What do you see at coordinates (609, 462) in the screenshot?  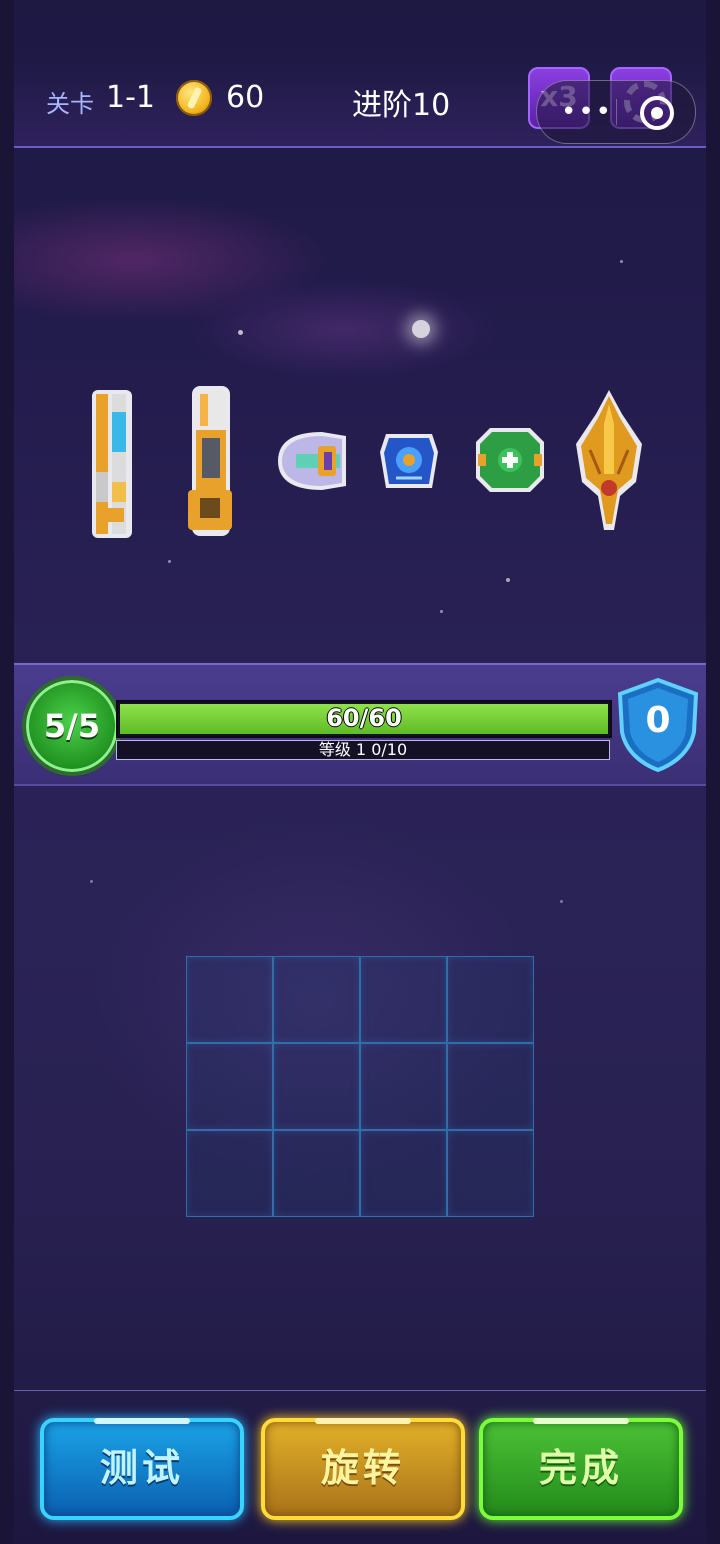 I see `gold-fighter-ship-part` at bounding box center [609, 462].